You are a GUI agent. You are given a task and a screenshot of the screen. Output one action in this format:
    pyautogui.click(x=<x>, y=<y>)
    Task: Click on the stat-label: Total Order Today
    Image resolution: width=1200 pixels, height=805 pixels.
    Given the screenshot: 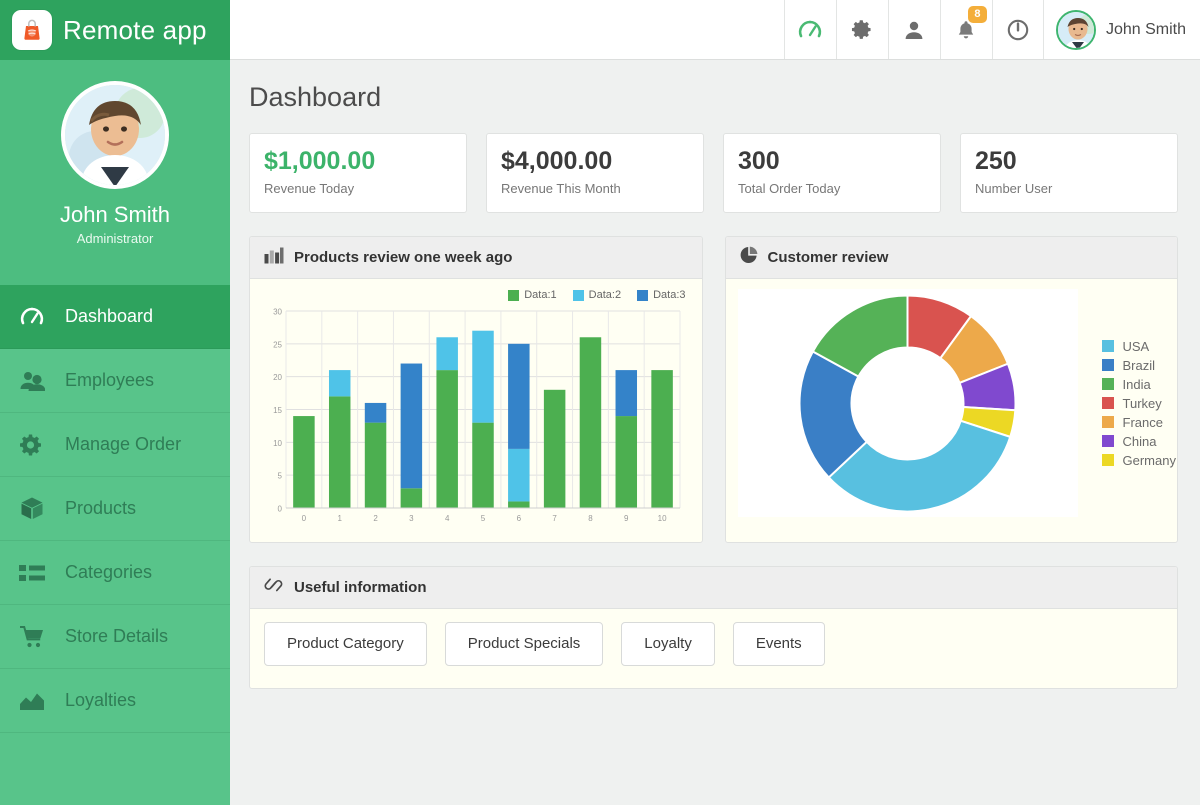 What is the action you would take?
    pyautogui.click(x=789, y=188)
    